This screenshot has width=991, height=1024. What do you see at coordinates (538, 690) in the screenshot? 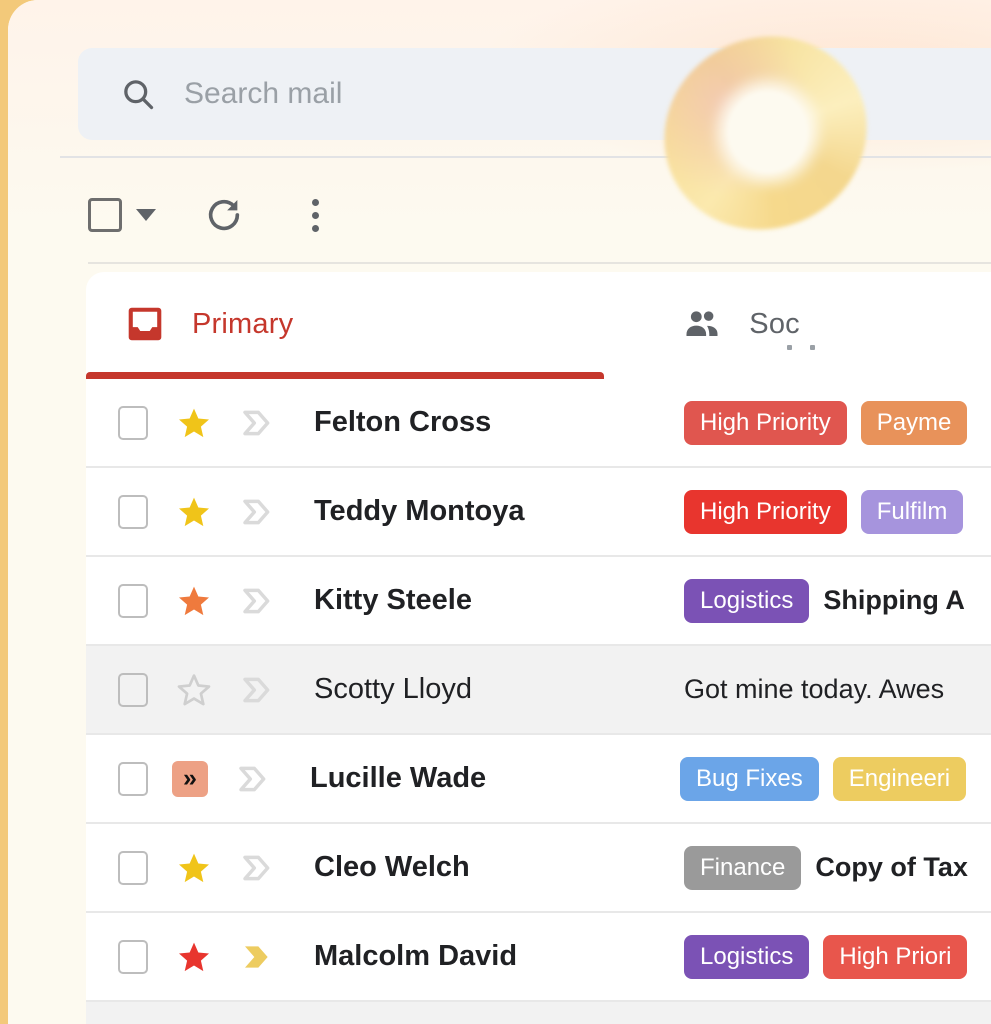
I see `email-row: Scotty Lloyd Got mine today. Awes` at bounding box center [538, 690].